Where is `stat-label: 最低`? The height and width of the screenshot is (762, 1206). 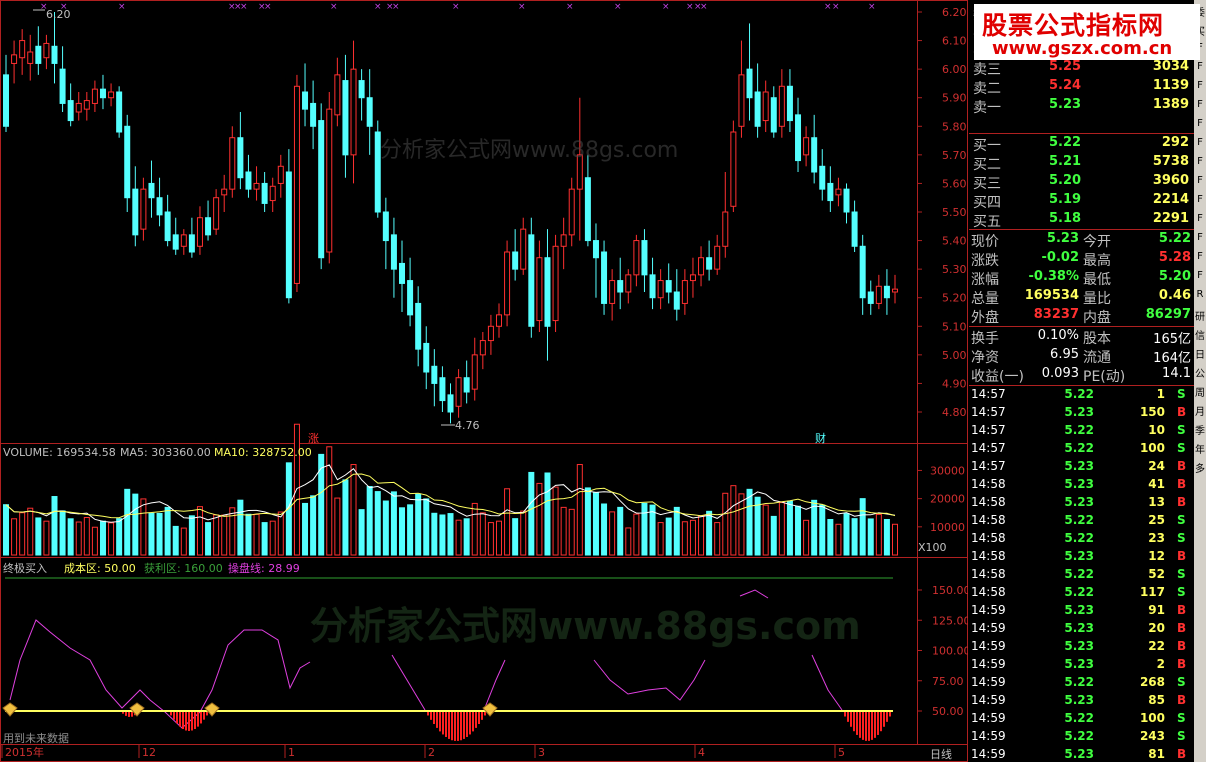
stat-label: 最低 is located at coordinates (1097, 280).